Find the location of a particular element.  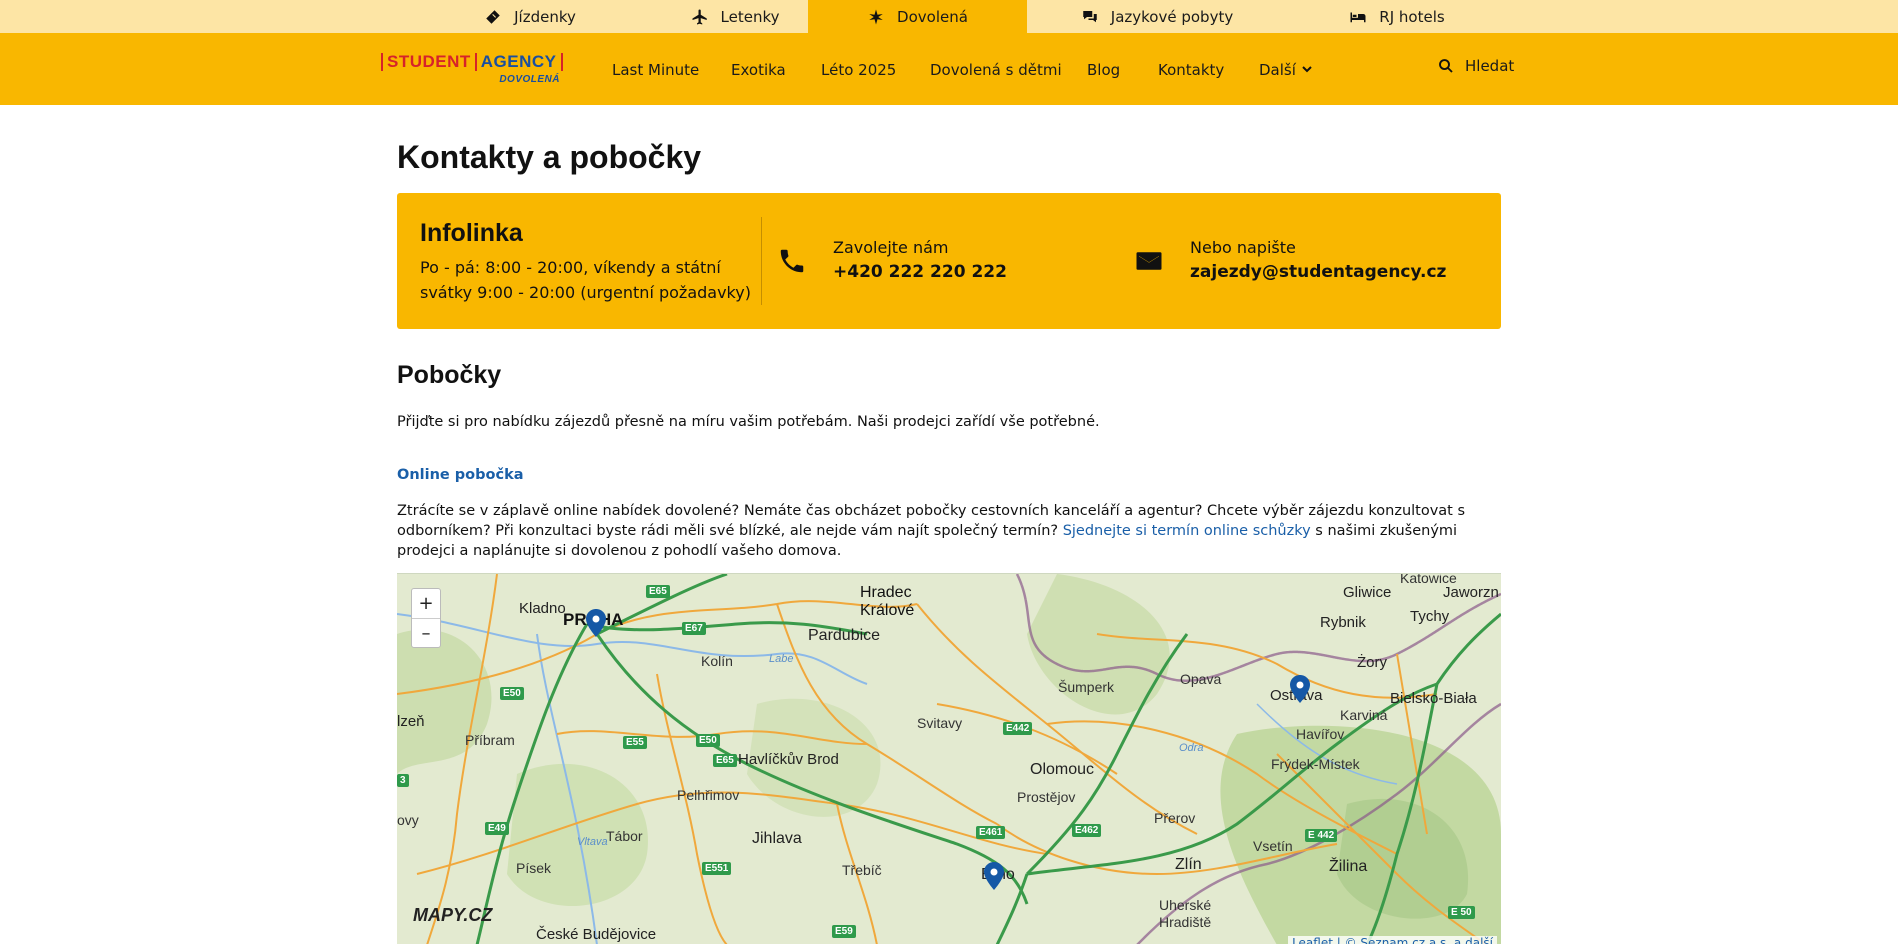

map-attribution: Leaflet | © Seznam.cz a.s. a další is located at coordinates (1392, 940).